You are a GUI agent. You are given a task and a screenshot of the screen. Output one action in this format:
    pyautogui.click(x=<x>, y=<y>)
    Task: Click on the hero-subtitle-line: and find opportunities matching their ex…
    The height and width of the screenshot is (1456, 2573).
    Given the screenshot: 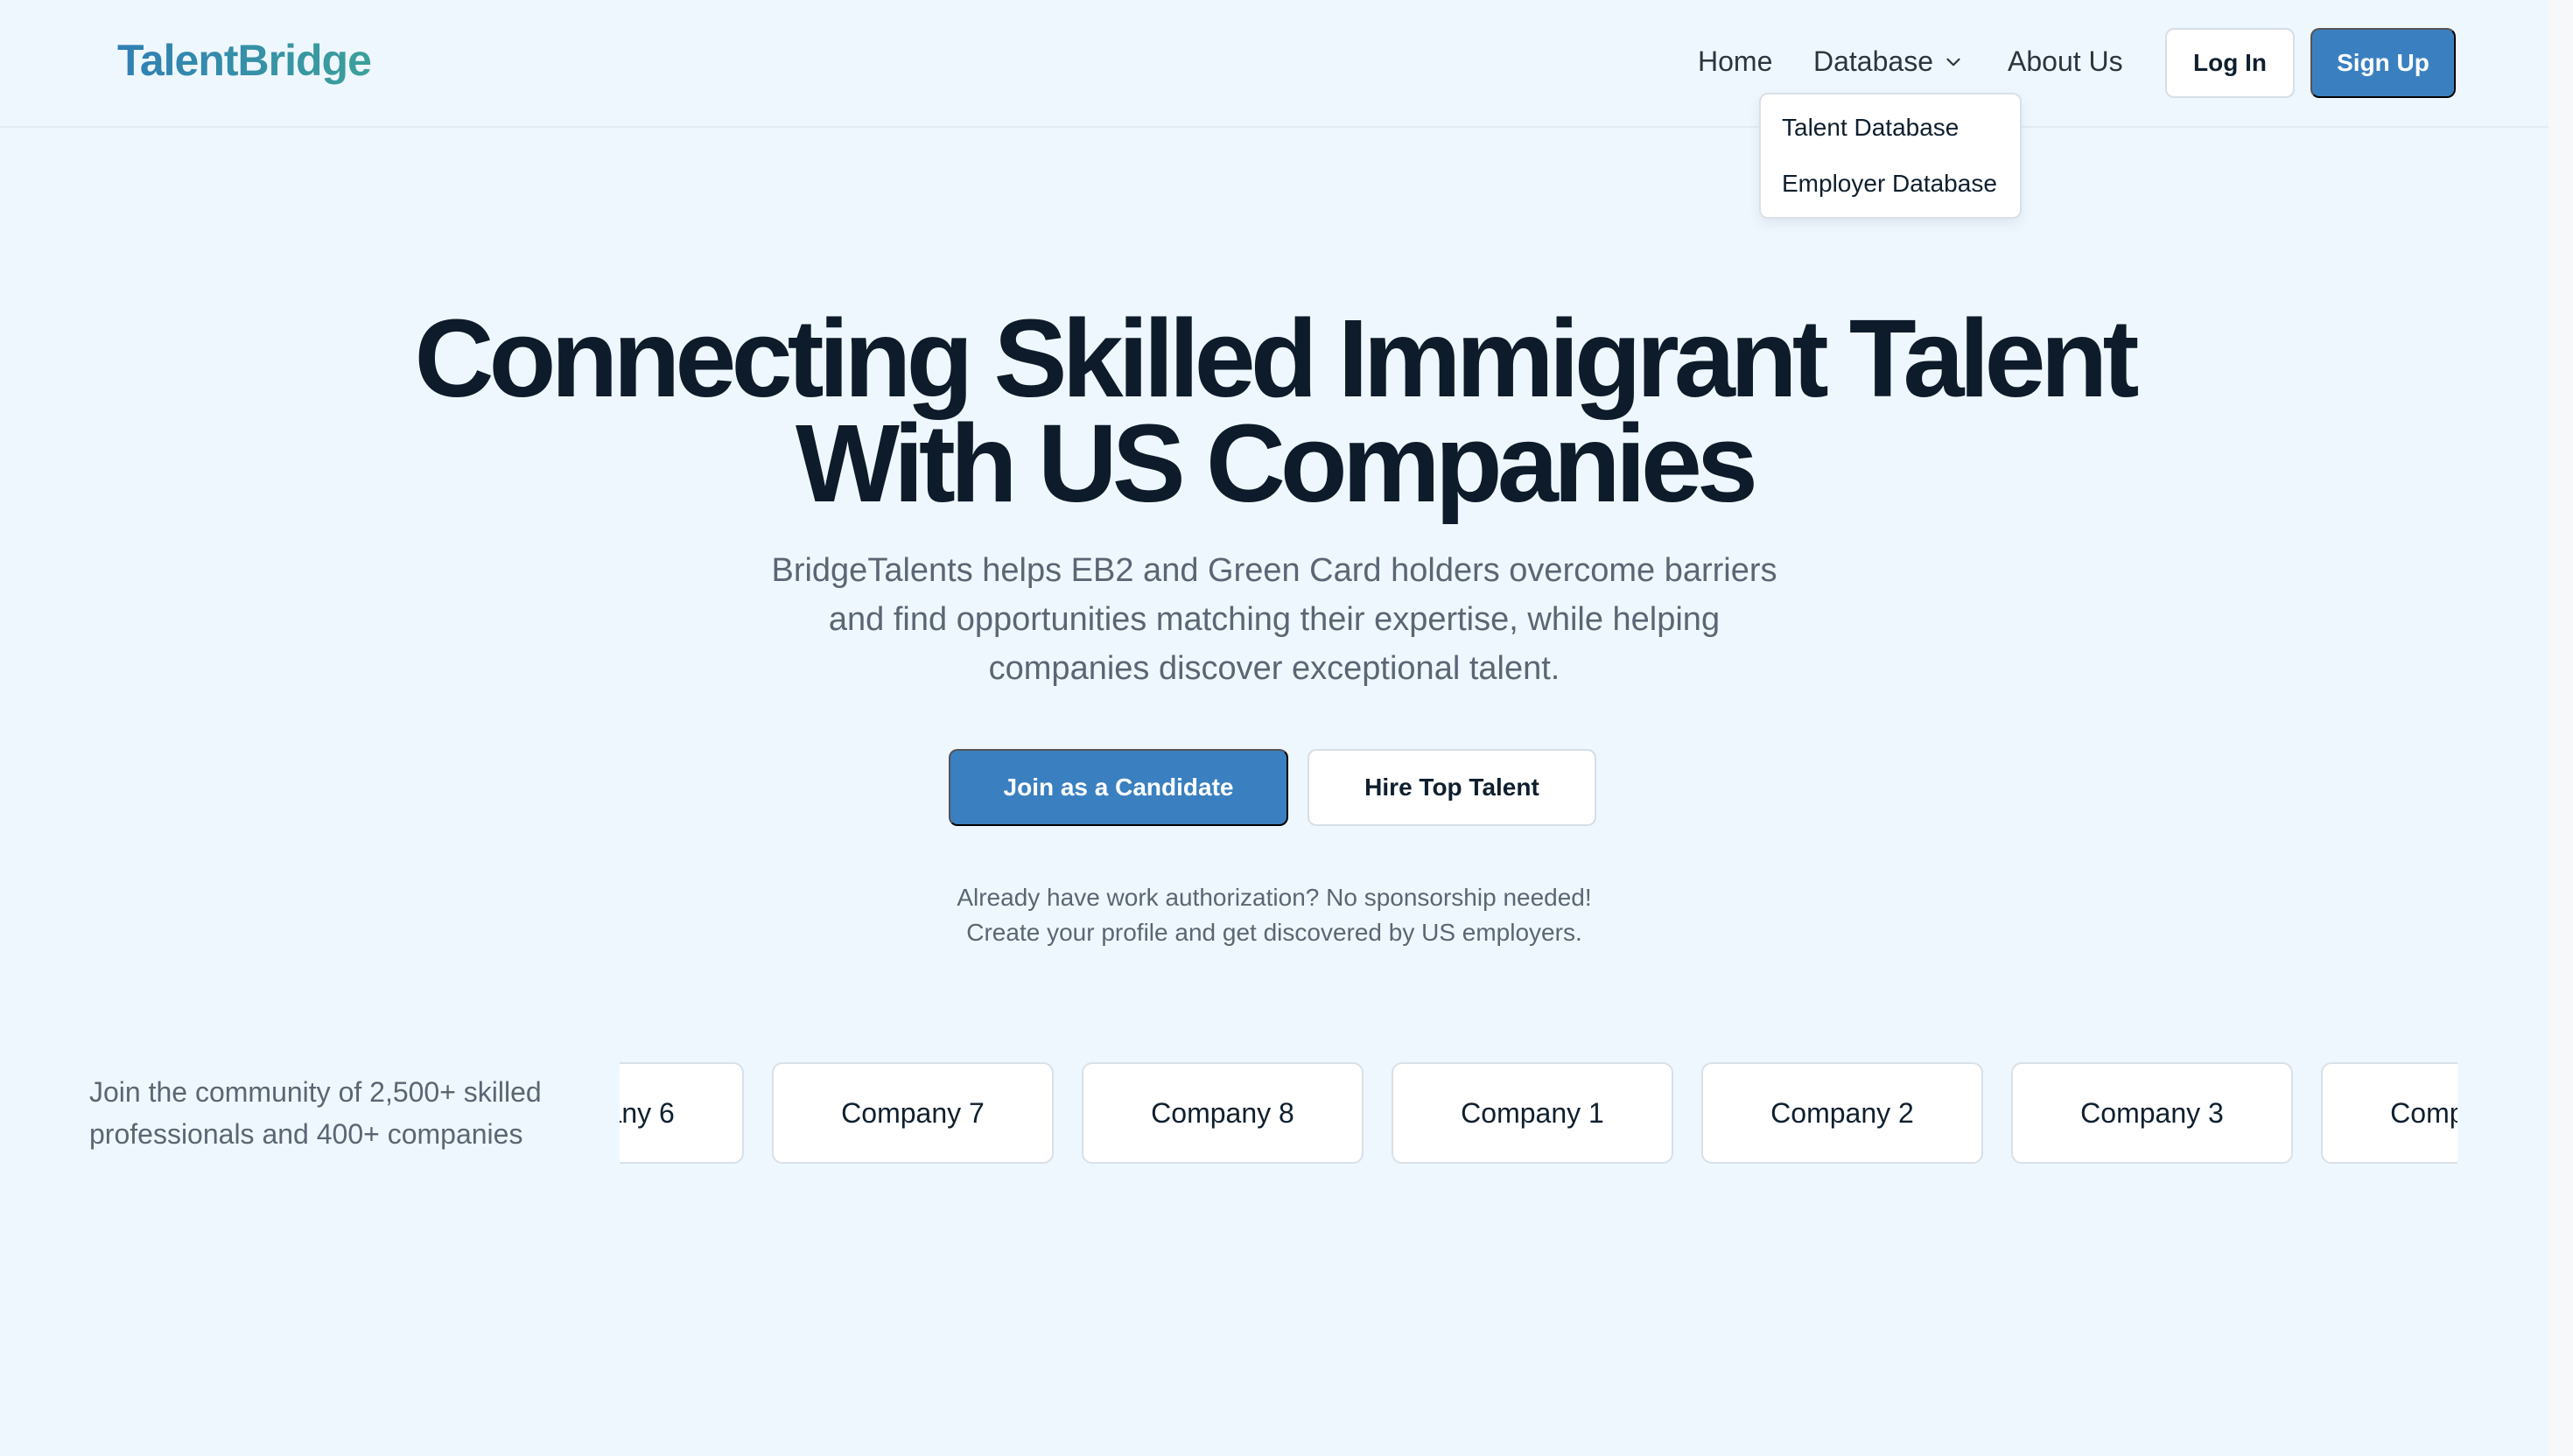 What is the action you would take?
    pyautogui.click(x=1274, y=619)
    